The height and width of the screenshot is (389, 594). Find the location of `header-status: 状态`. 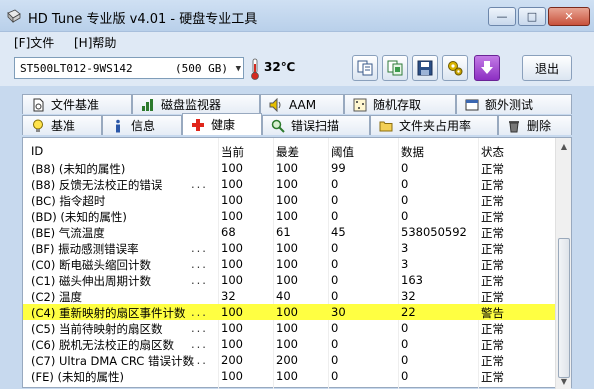

header-status: 状态 is located at coordinates (492, 152).